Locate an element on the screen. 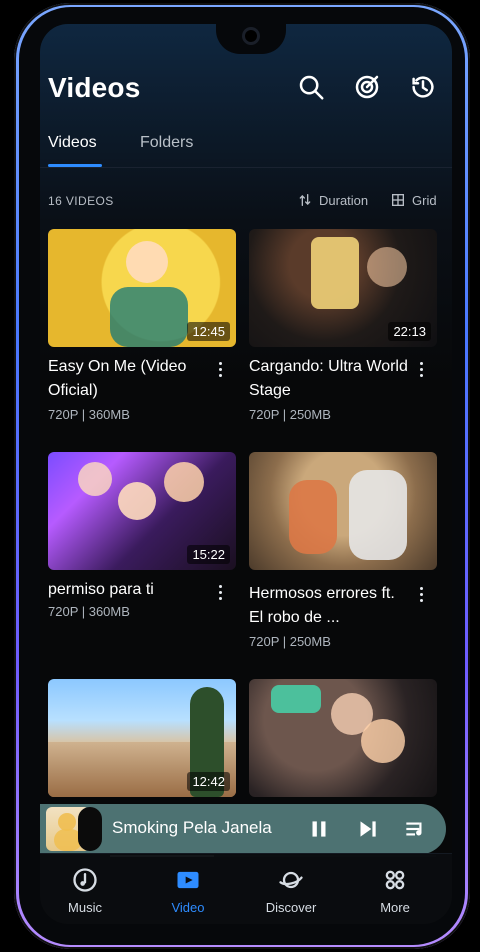  history-button is located at coordinates (423, 87).